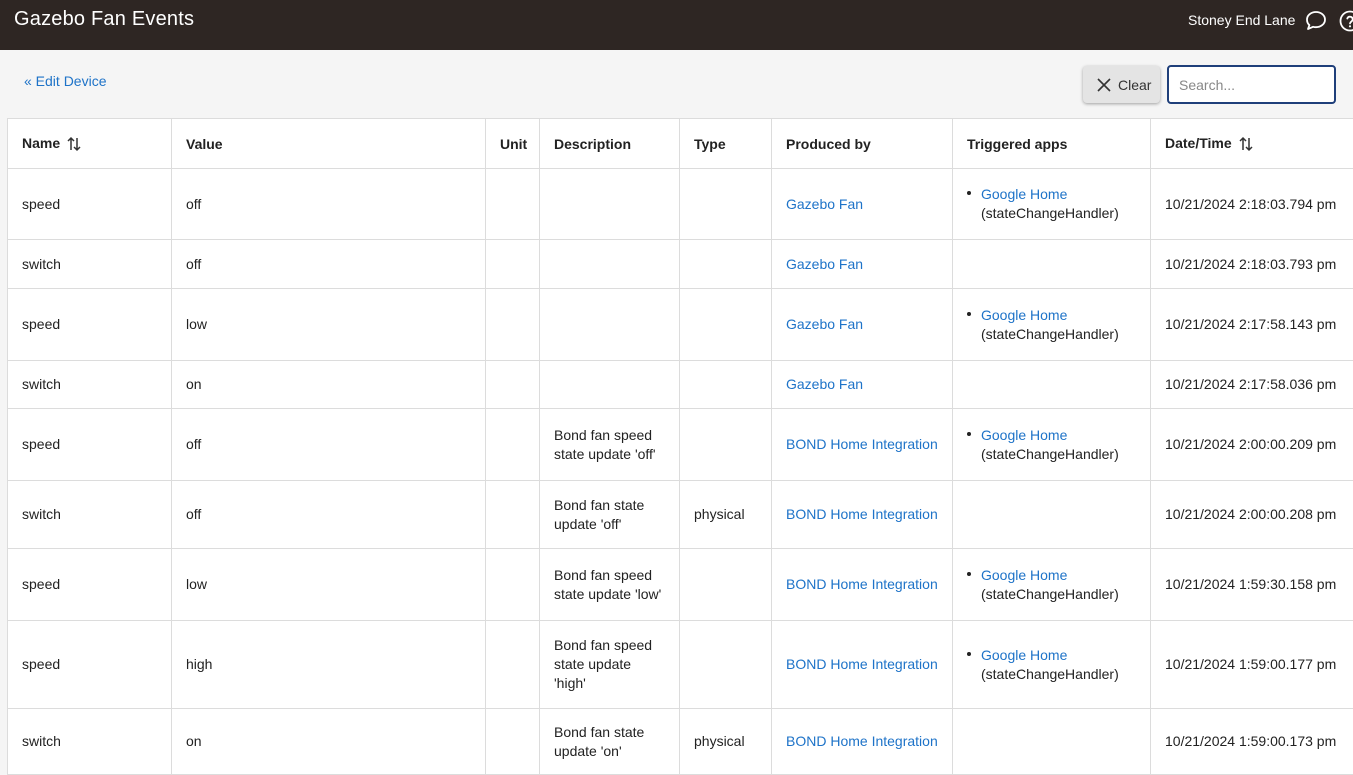  I want to click on column-header-unit: Unit, so click(513, 144).